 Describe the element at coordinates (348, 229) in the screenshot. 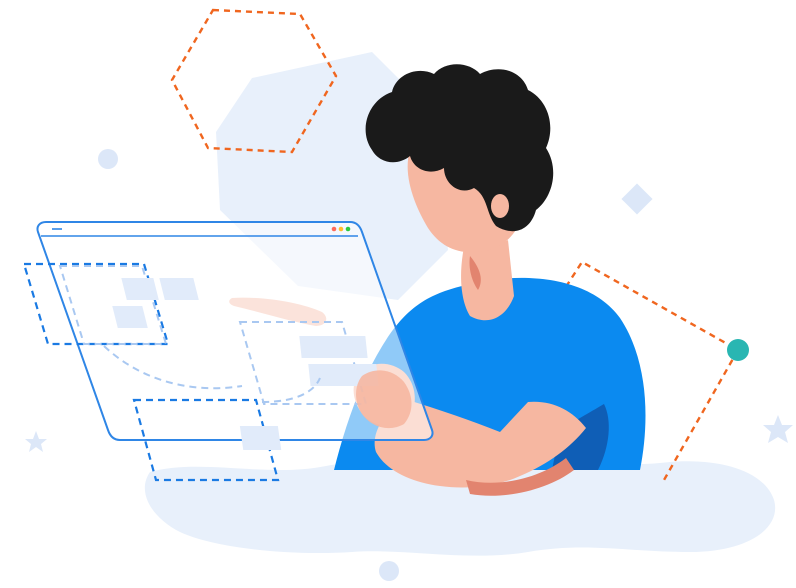

I see `window-max-dot` at that location.